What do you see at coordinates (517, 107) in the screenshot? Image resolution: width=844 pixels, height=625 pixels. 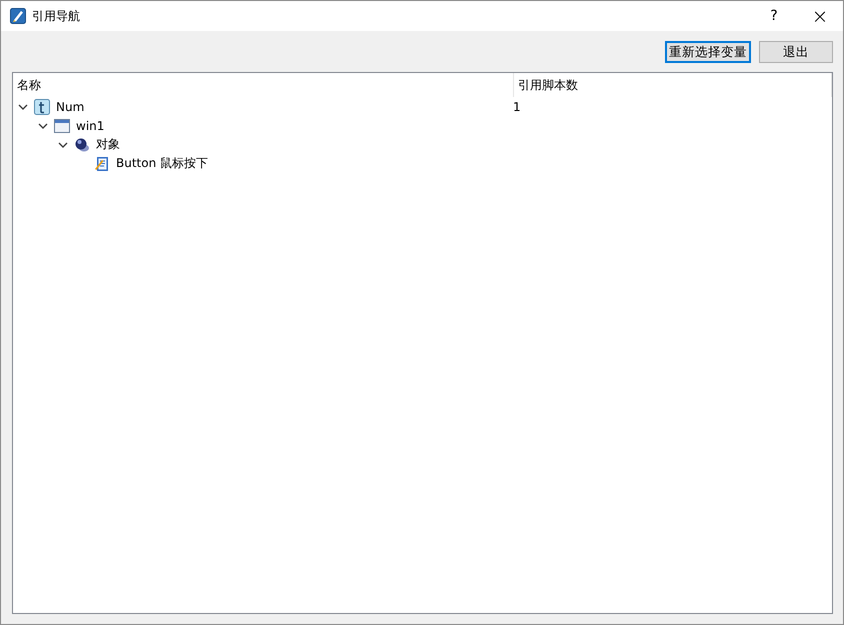 I see `count-cell: 1` at bounding box center [517, 107].